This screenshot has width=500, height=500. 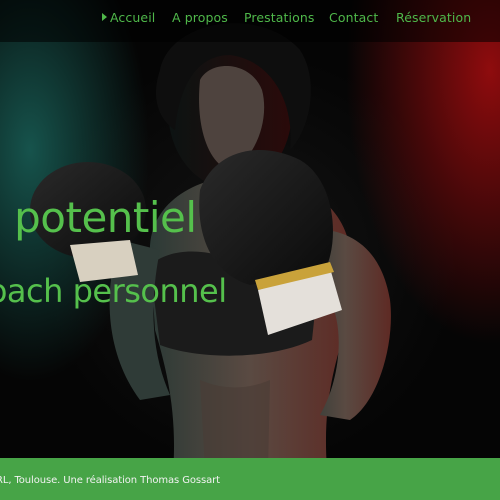 What do you see at coordinates (133, 17) in the screenshot?
I see `nav-link-label: Accueil` at bounding box center [133, 17].